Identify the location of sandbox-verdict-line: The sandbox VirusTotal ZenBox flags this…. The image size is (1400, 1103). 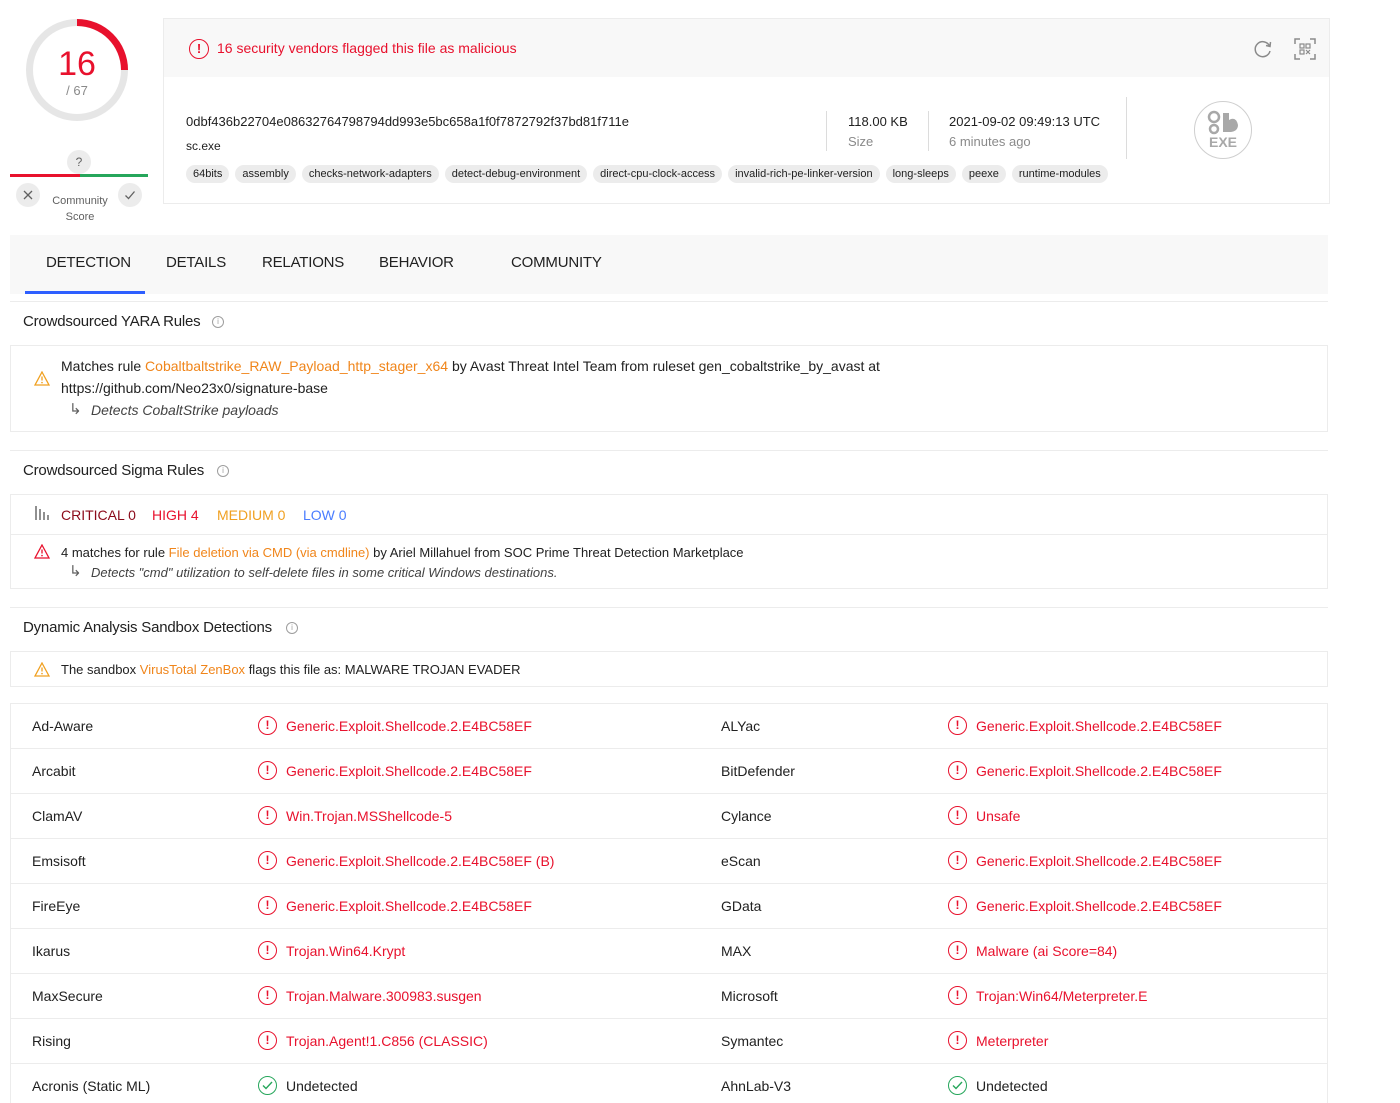
(291, 669).